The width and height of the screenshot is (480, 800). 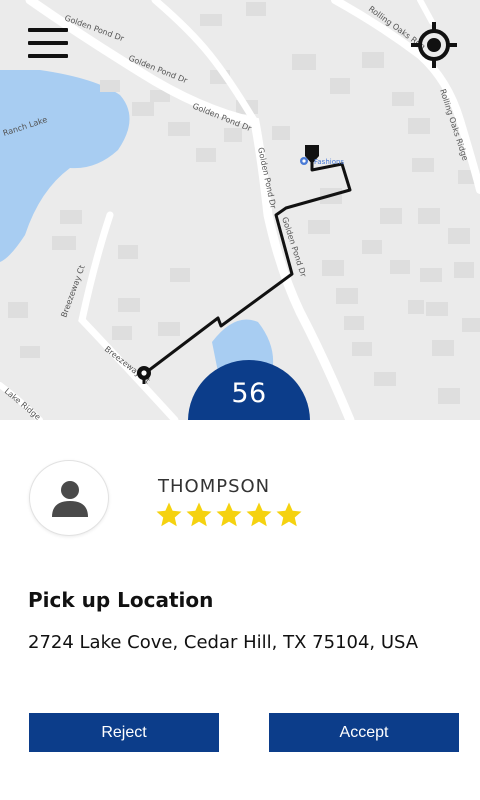 What do you see at coordinates (124, 732) in the screenshot?
I see `reject-button: Reject` at bounding box center [124, 732].